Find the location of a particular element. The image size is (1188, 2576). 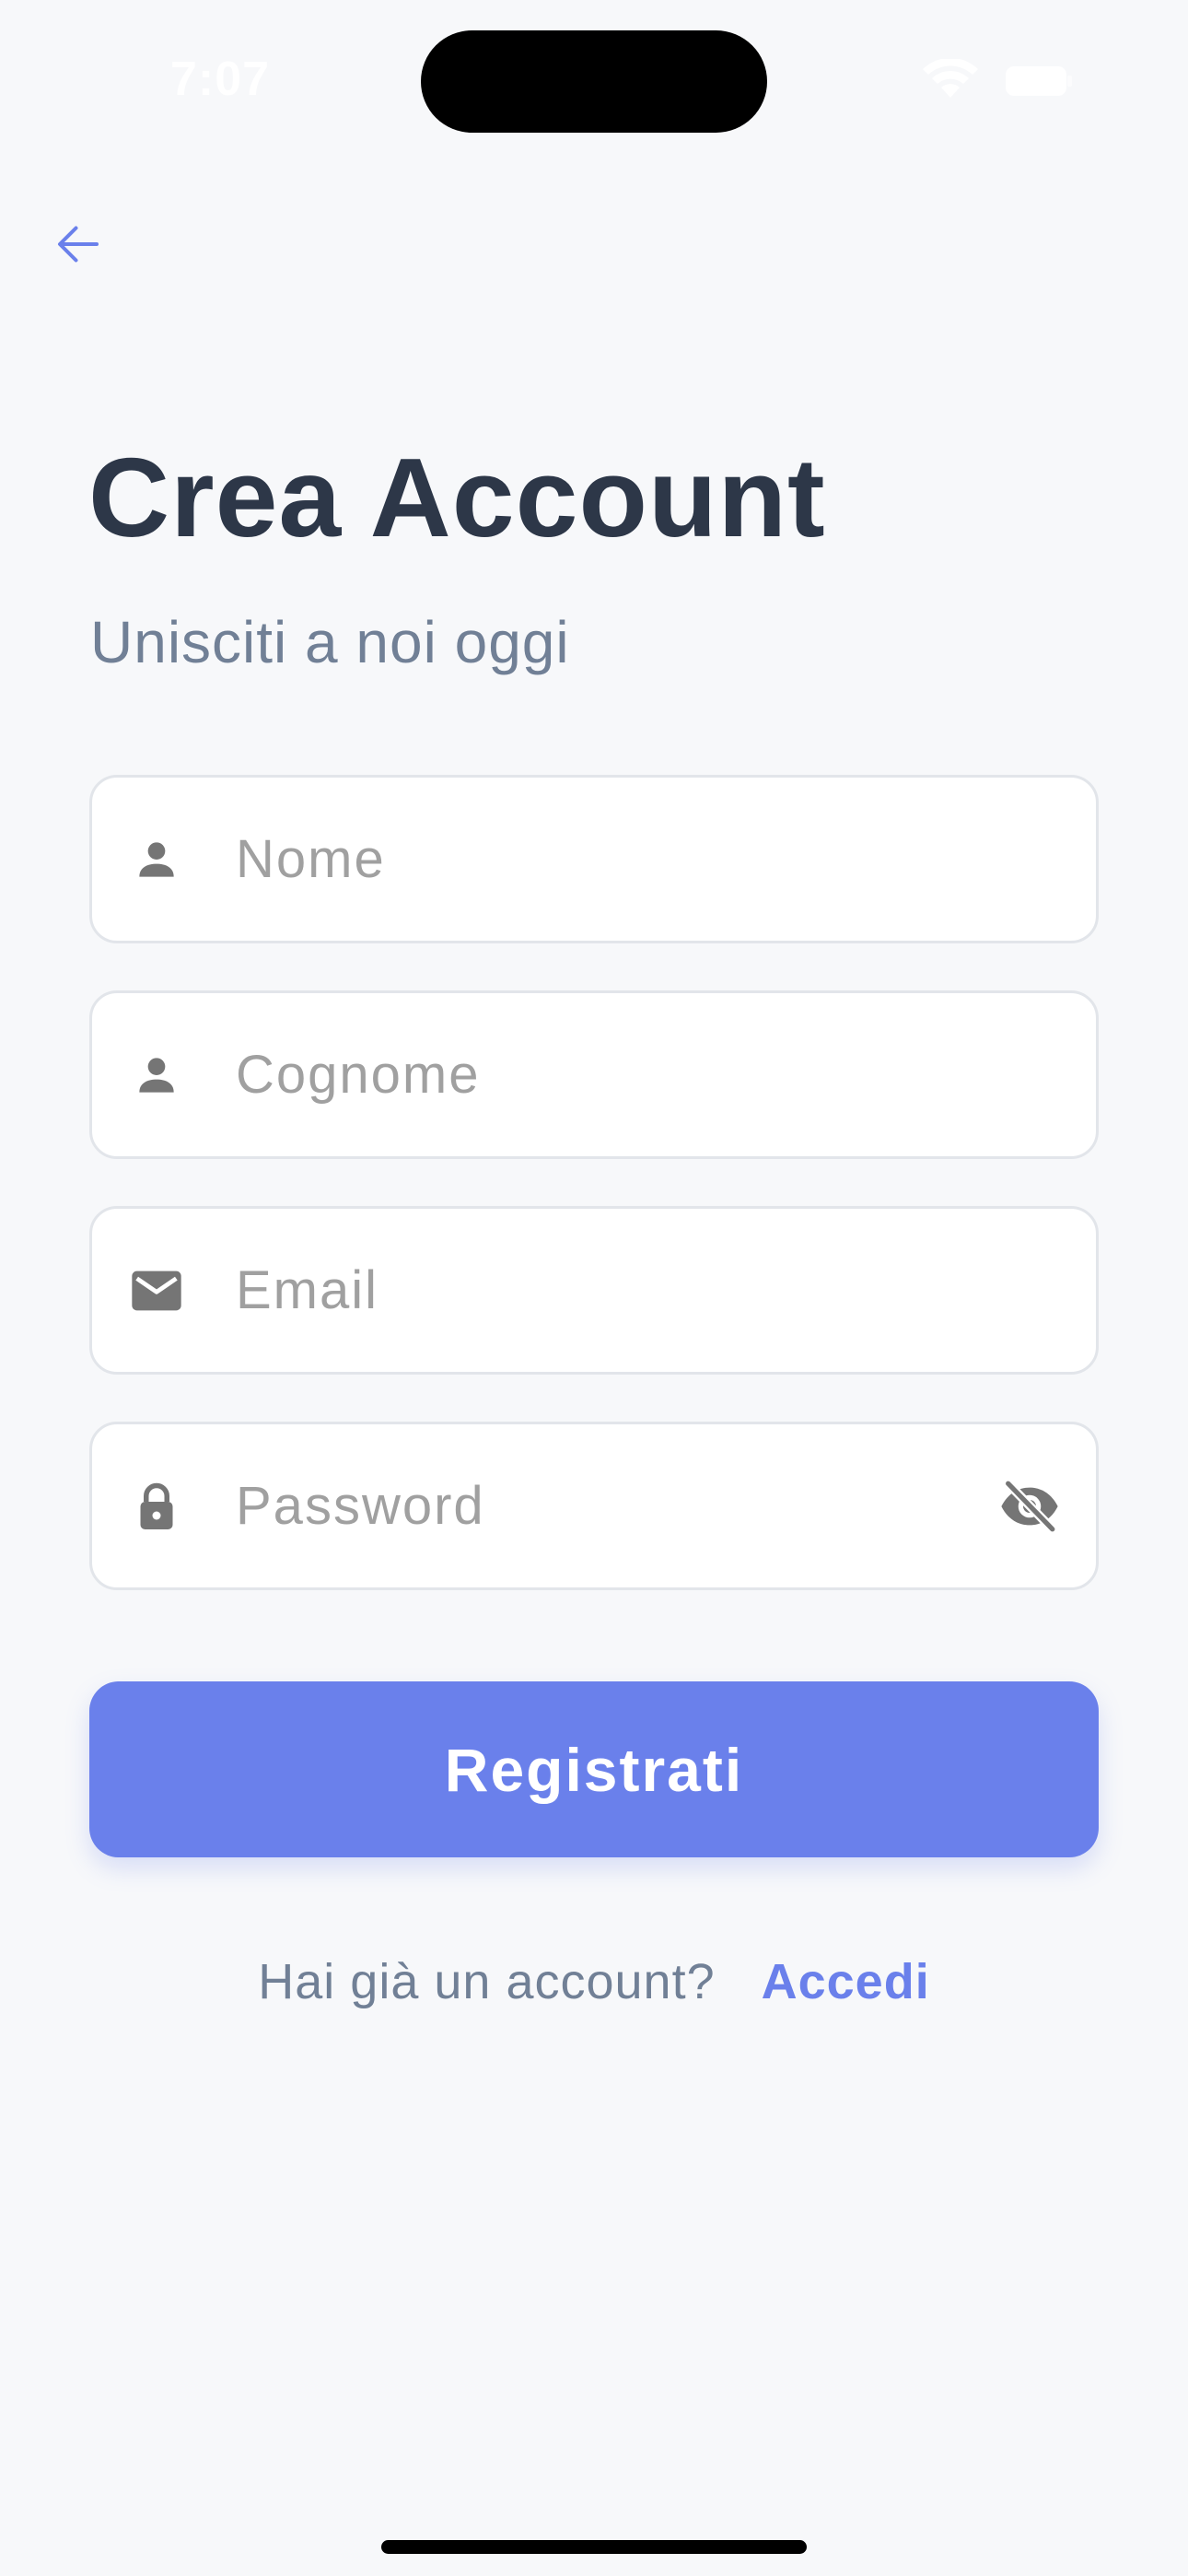

status-time: 7:07 is located at coordinates (220, 79).